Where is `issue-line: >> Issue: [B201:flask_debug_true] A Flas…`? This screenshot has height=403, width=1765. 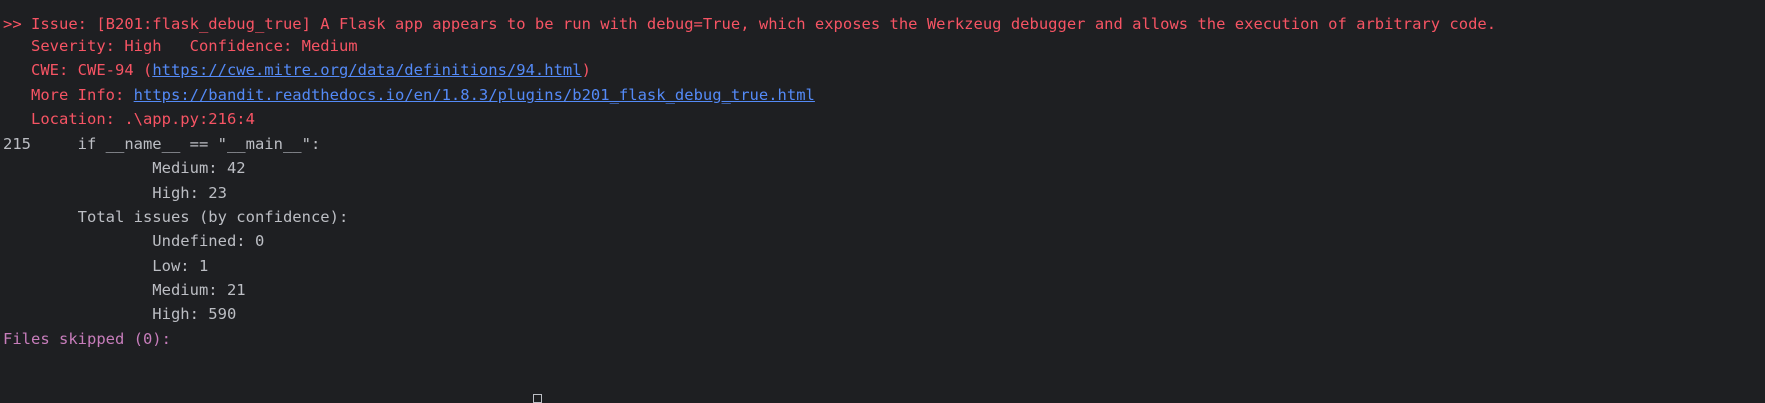
issue-line: >> Issue: [B201:flask_debug_true] A Flas… is located at coordinates (750, 24).